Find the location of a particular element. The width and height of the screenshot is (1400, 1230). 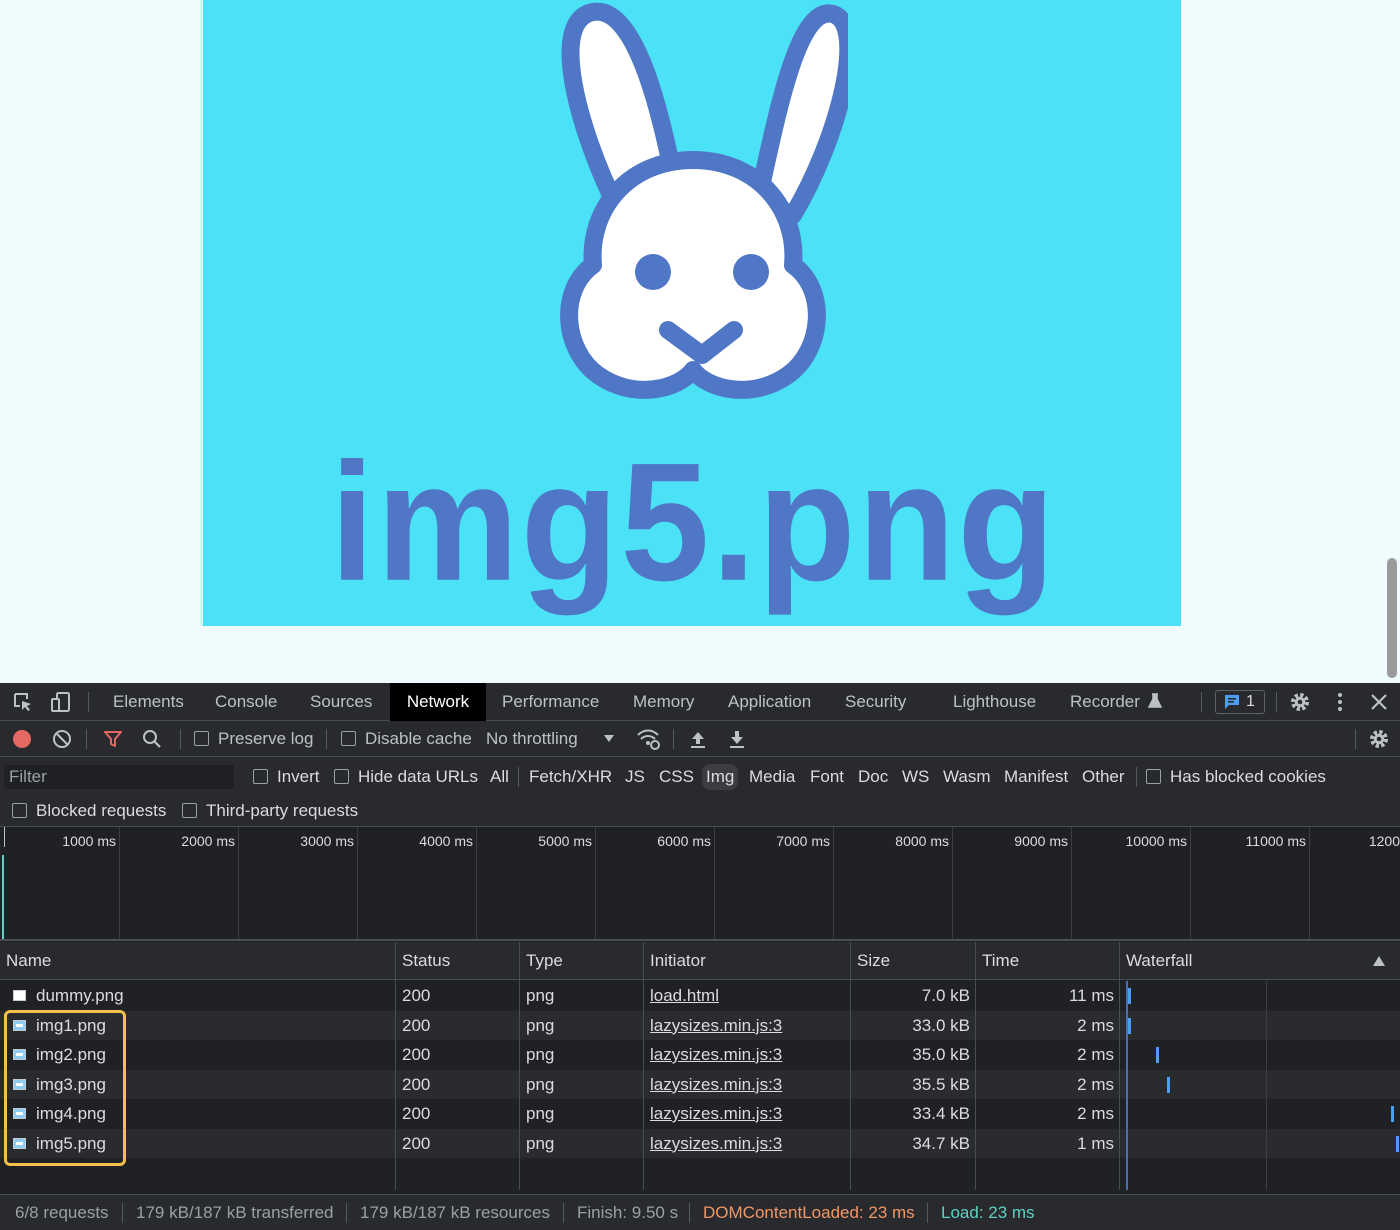

close-icon is located at coordinates (1379, 702).